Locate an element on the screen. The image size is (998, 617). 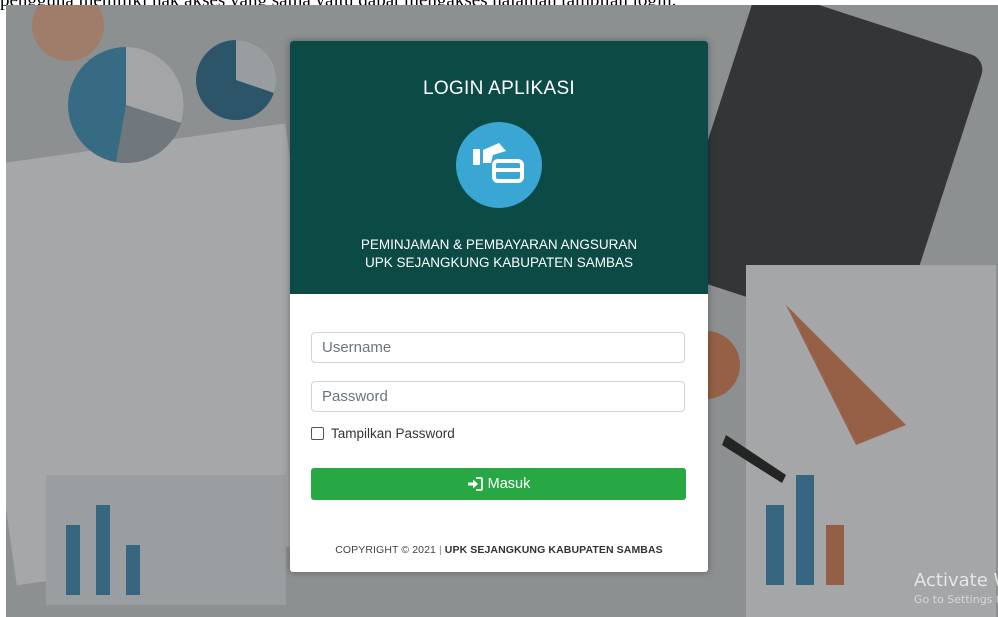
app-logo is located at coordinates (499, 165).